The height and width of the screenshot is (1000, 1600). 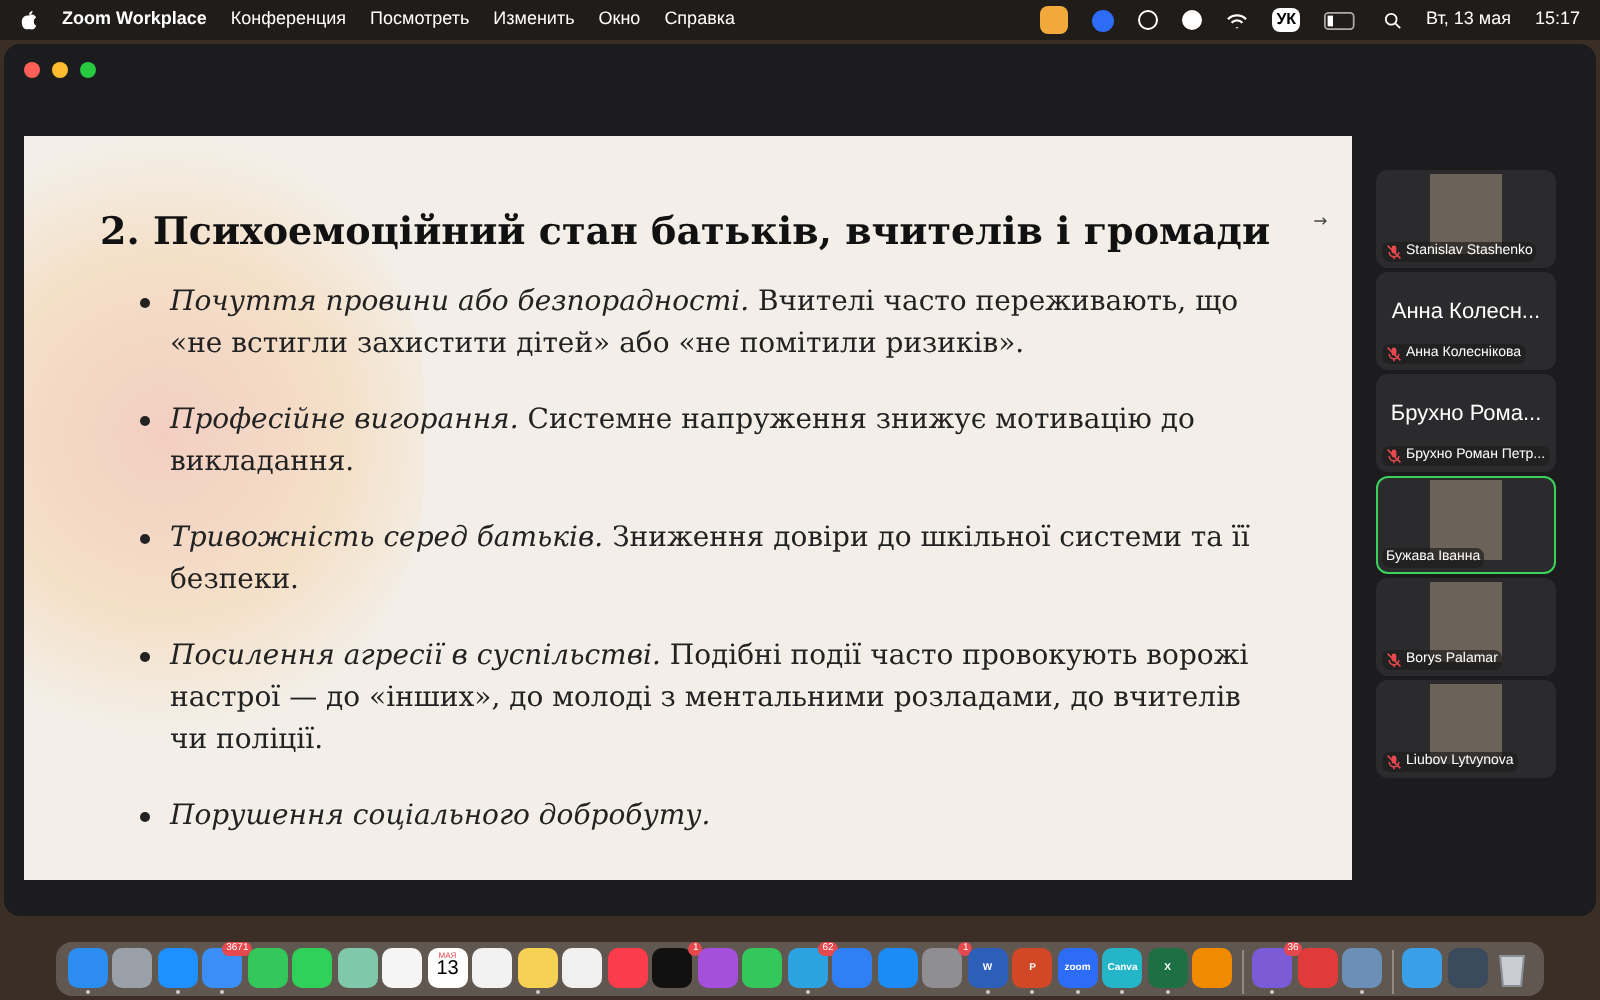 I want to click on keyboard-layout: УК, so click(x=1286, y=20).